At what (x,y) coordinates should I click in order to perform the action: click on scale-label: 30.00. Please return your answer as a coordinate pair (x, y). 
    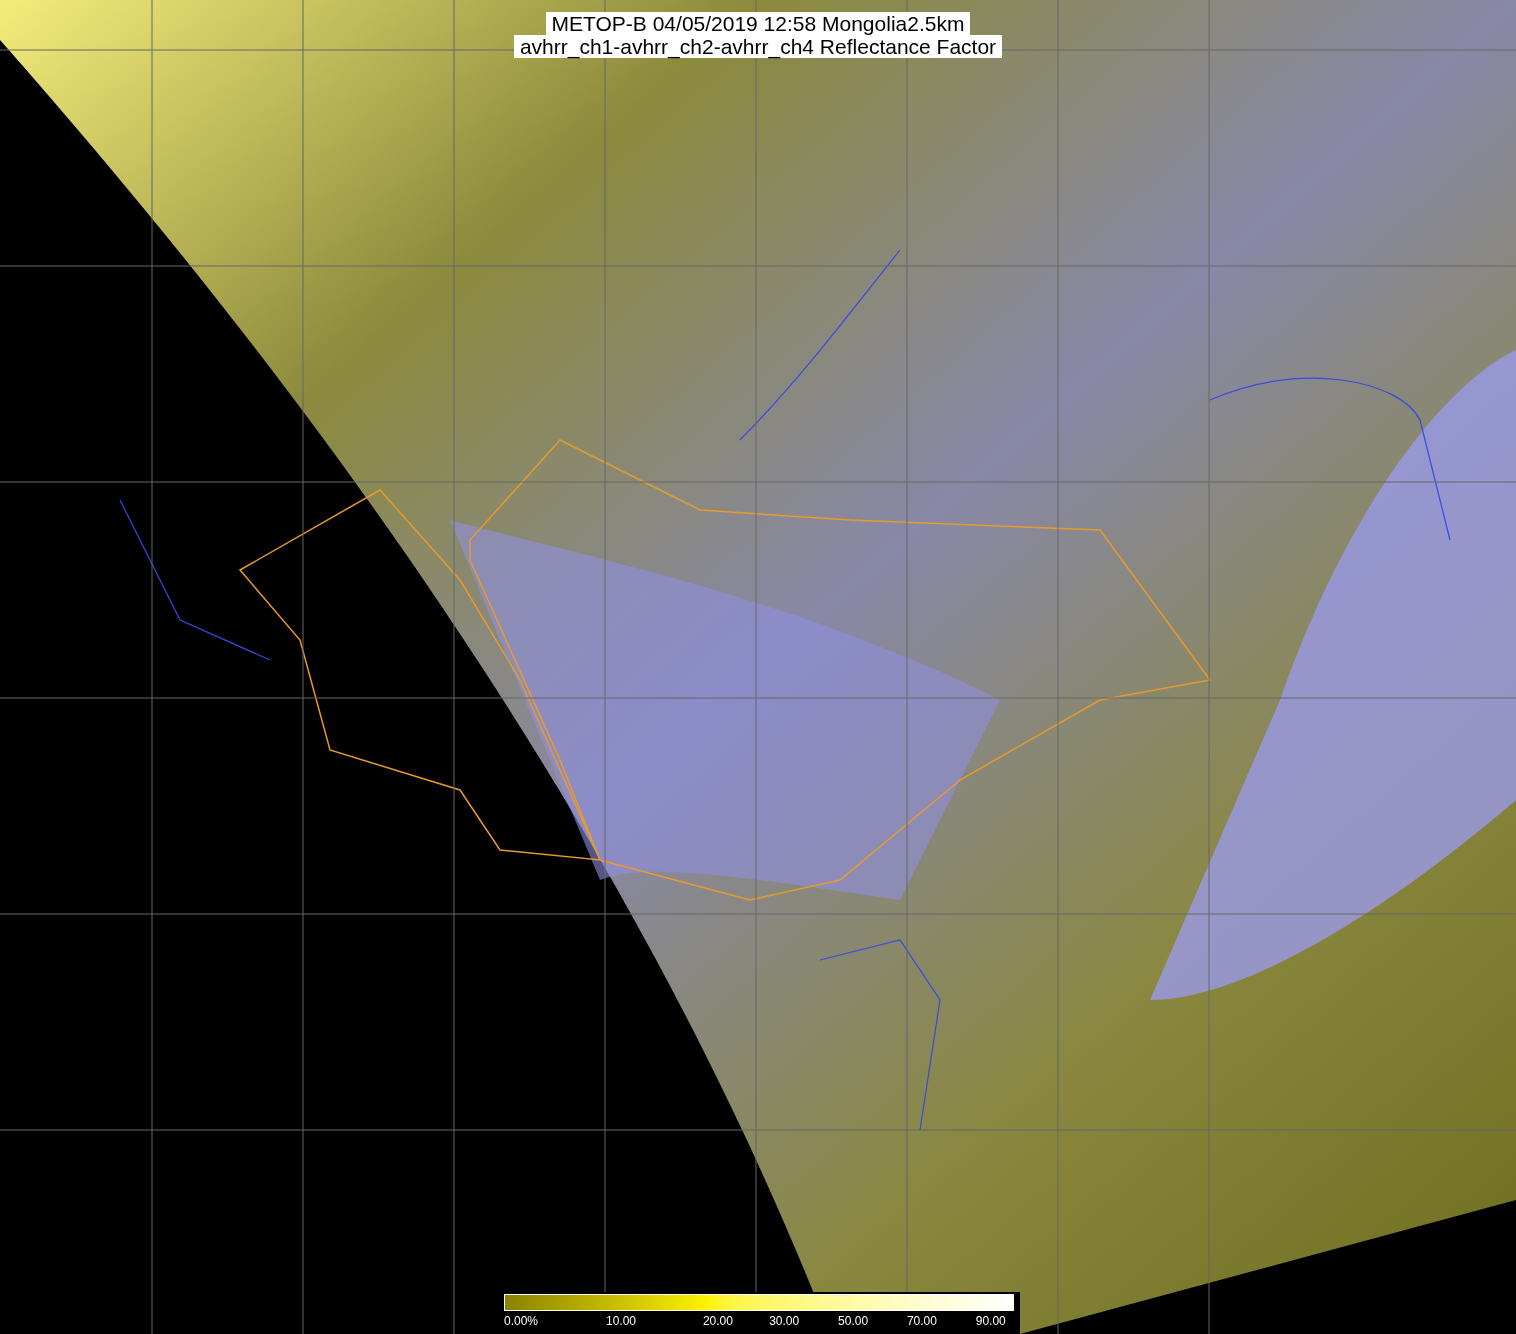
    Looking at the image, I should click on (784, 1321).